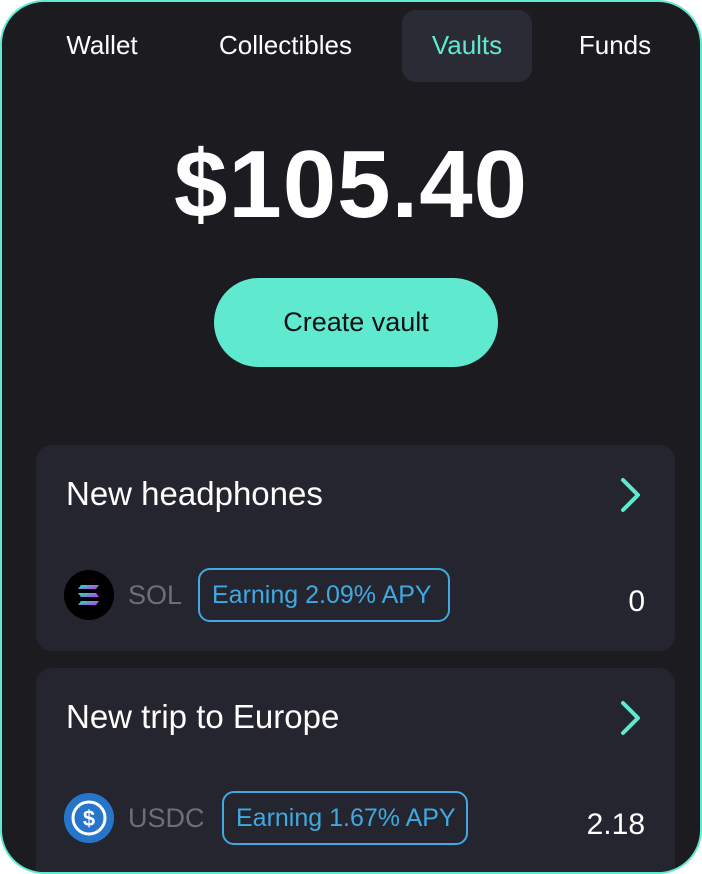  What do you see at coordinates (203, 716) in the screenshot?
I see `vault-title: New trip to Europe` at bounding box center [203, 716].